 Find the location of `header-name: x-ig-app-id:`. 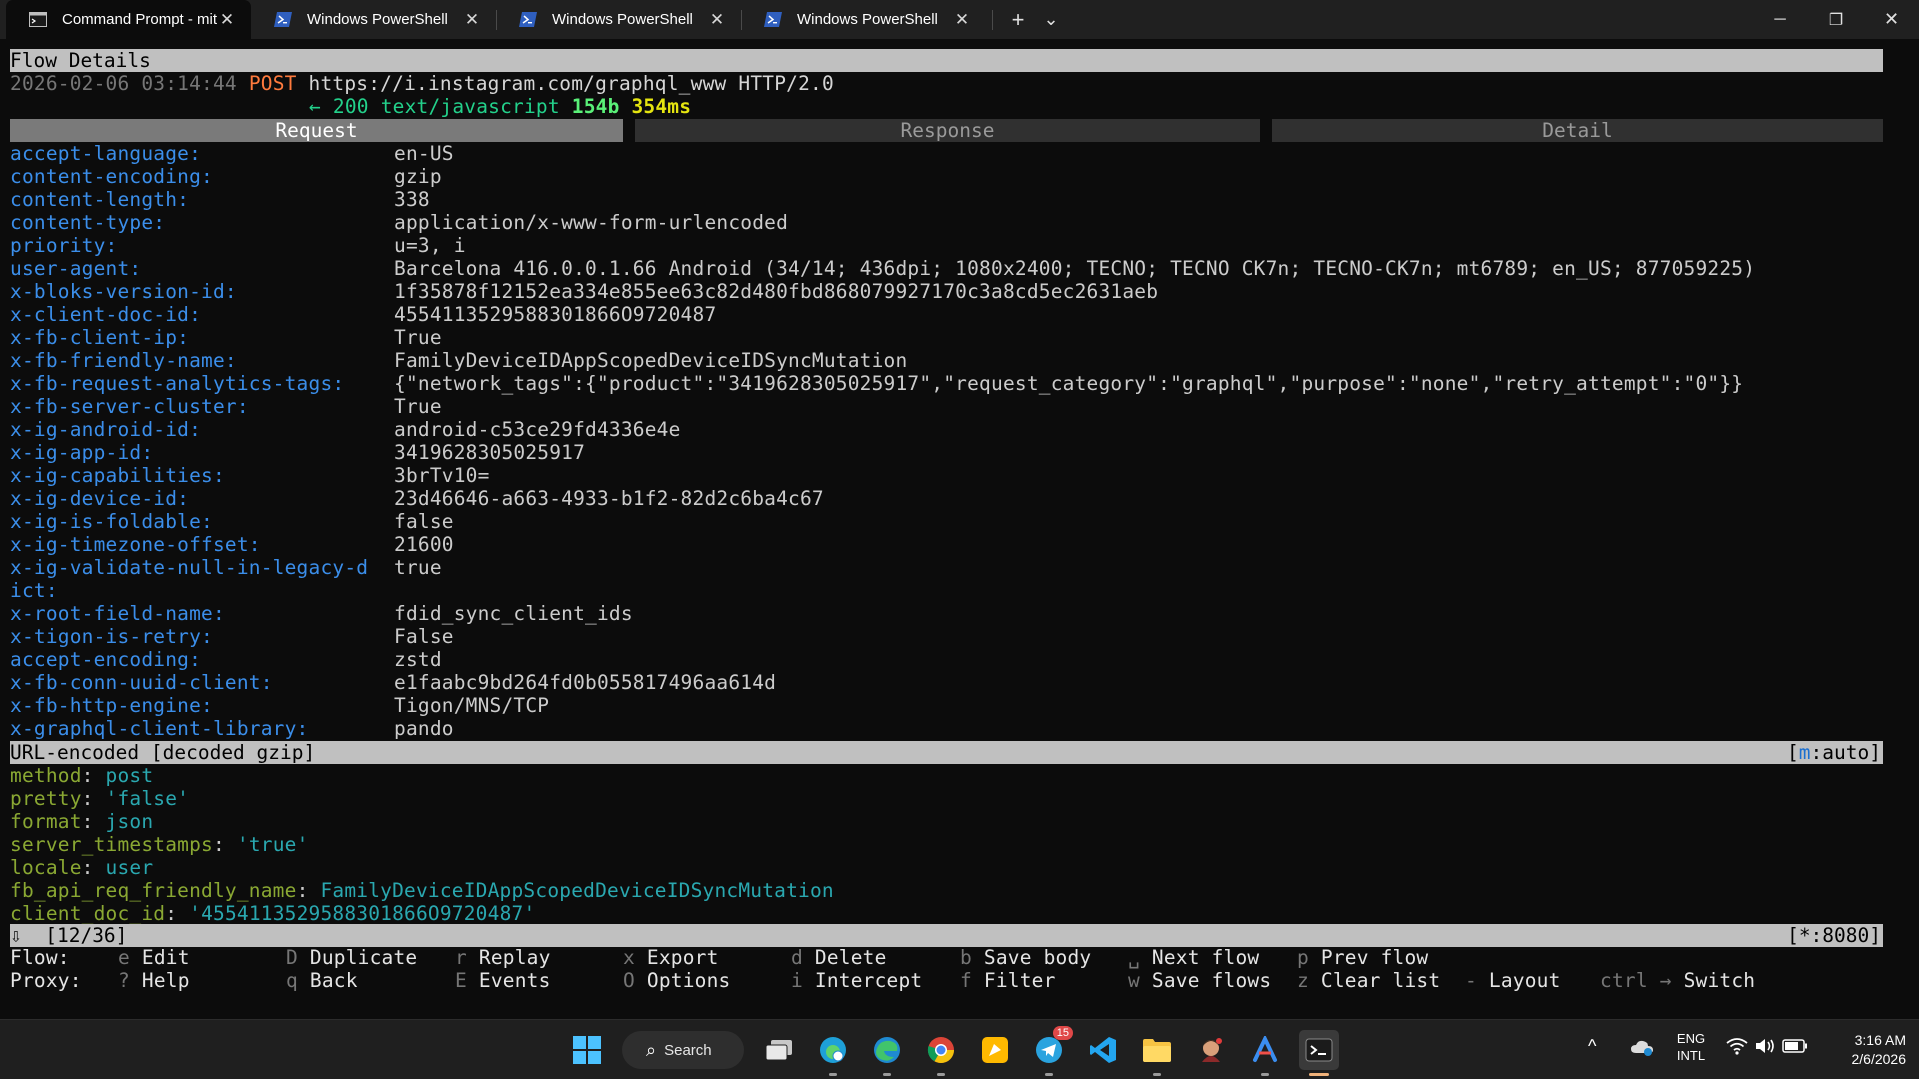

header-name: x-ig-app-id: is located at coordinates (82, 452).